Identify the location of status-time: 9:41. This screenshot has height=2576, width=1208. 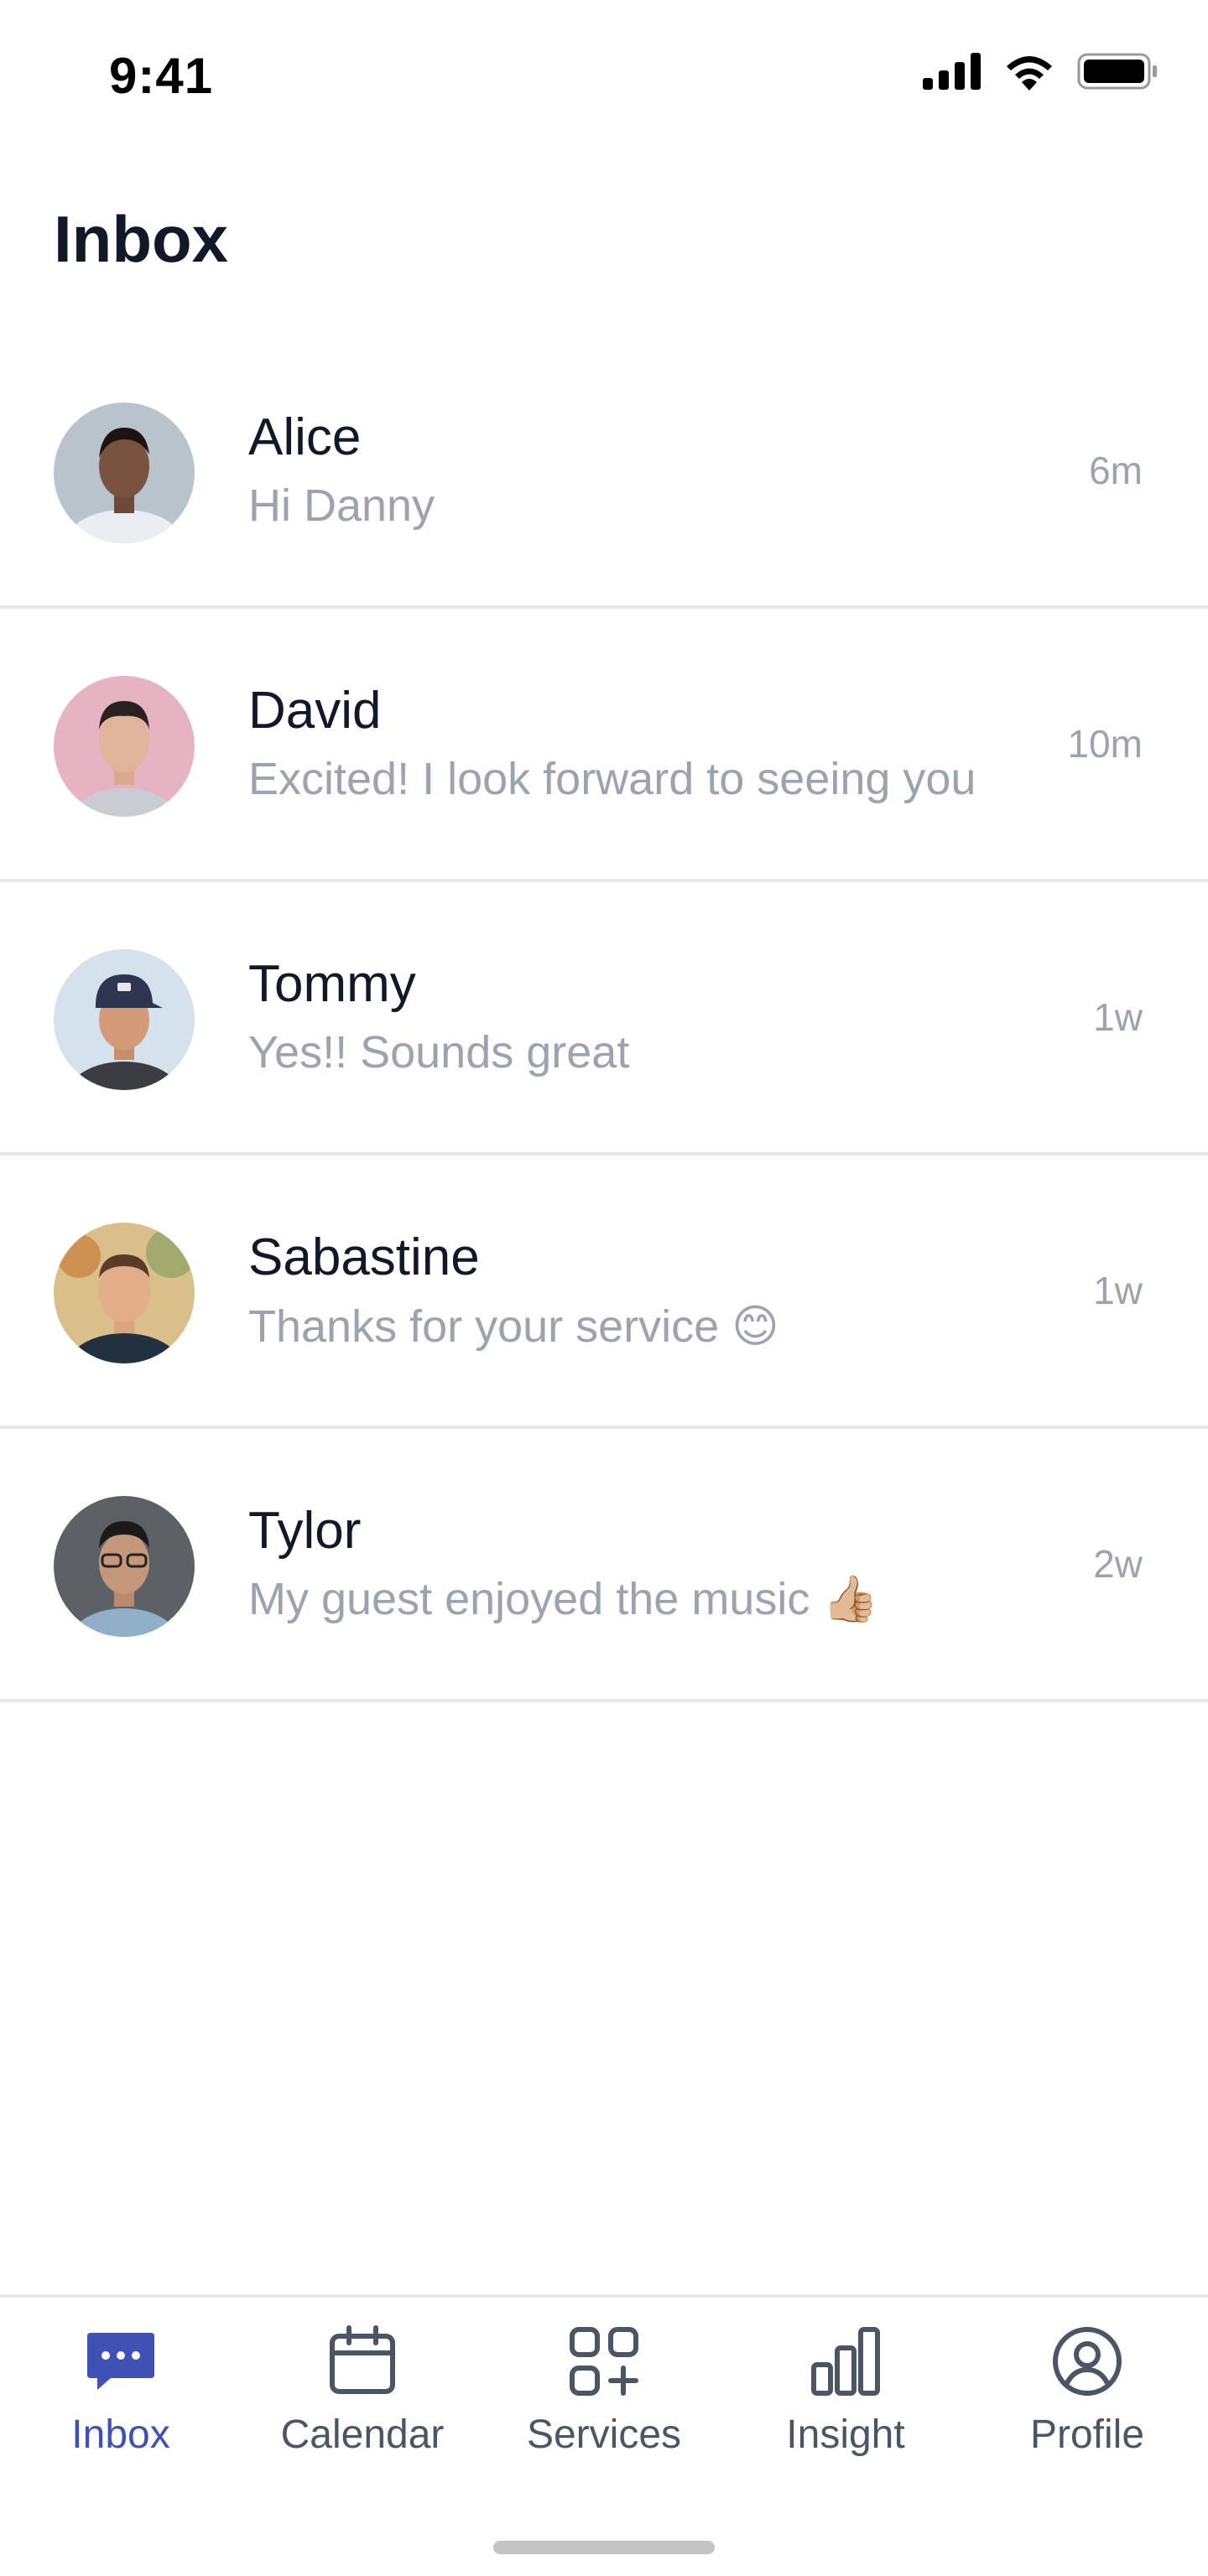
(162, 76).